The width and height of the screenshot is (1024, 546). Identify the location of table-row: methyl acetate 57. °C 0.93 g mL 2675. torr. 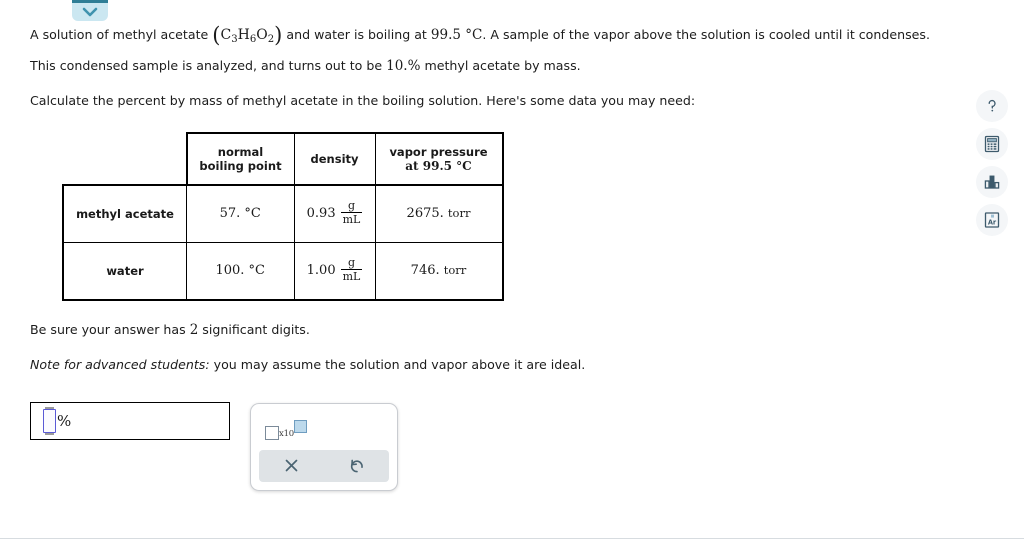
(283, 213).